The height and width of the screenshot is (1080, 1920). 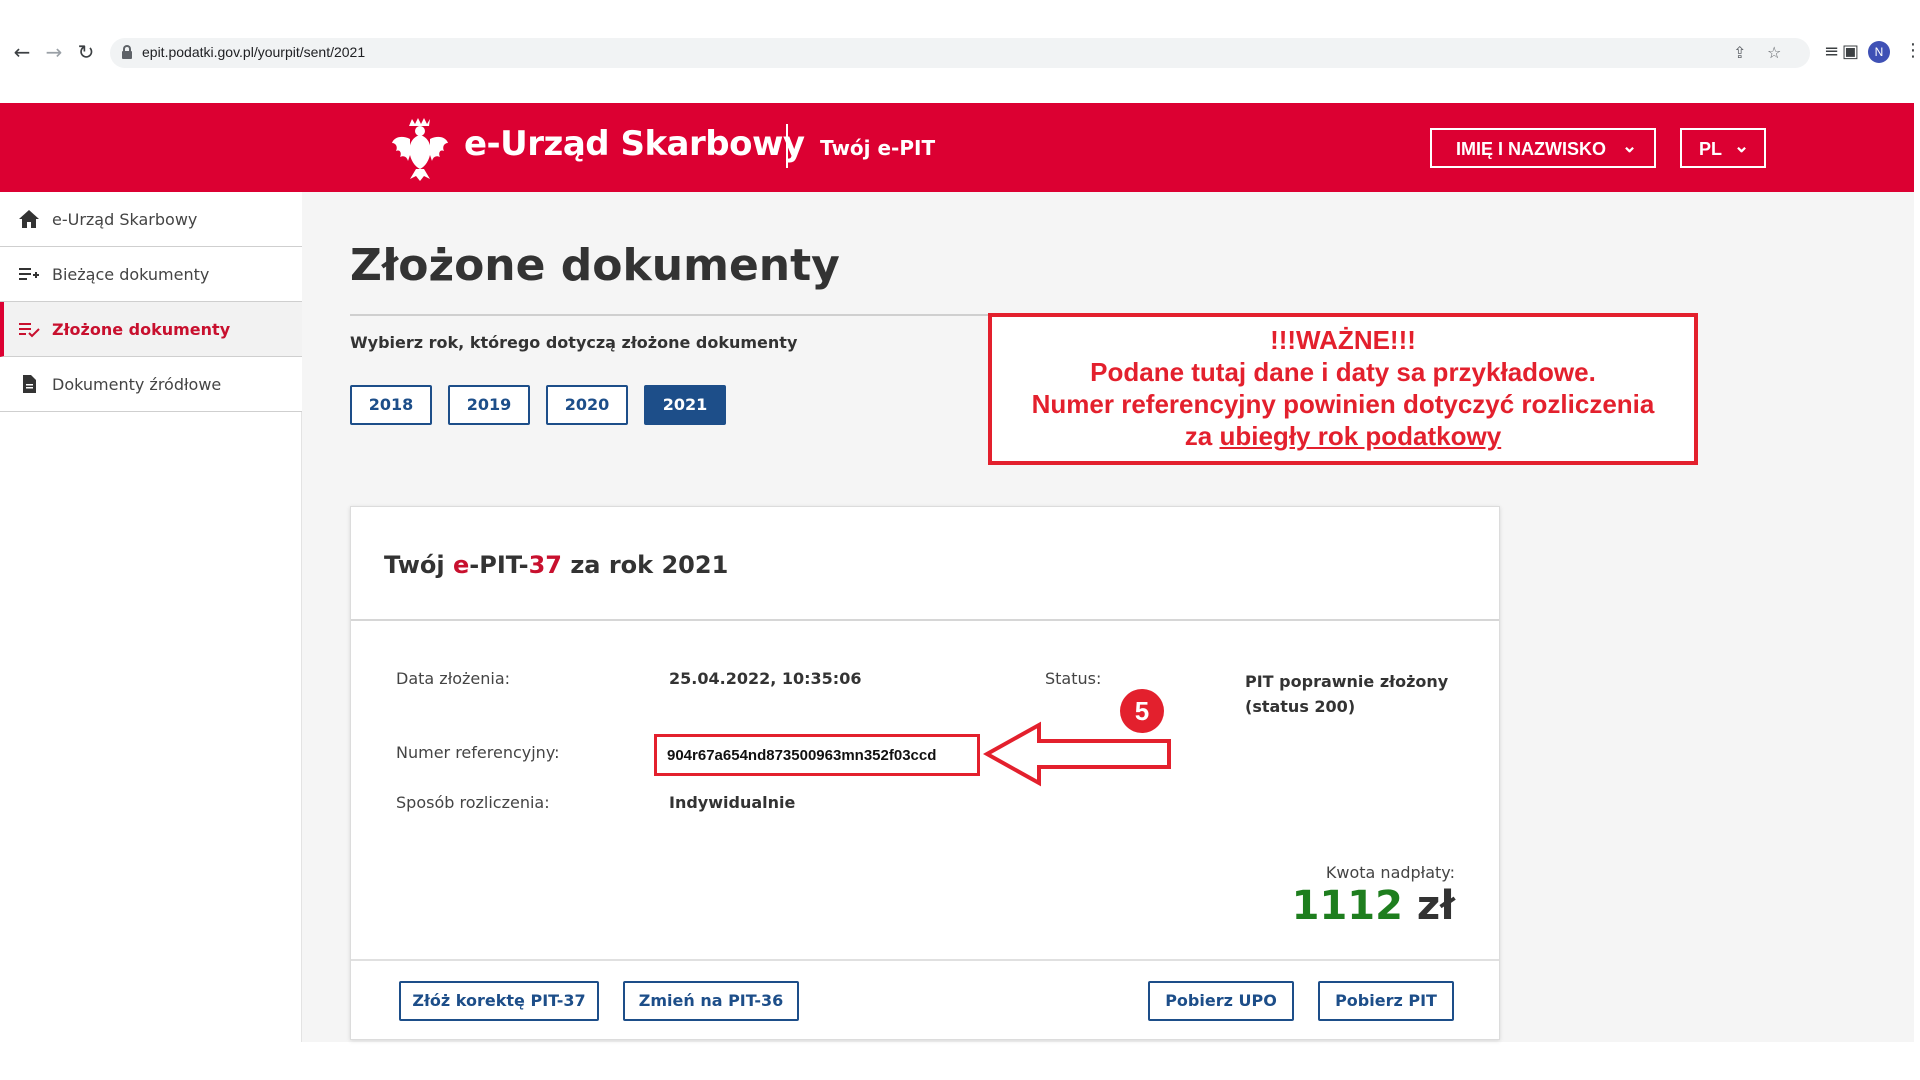 I want to click on browser-menu-icon: ⋮, so click(x=1912, y=50).